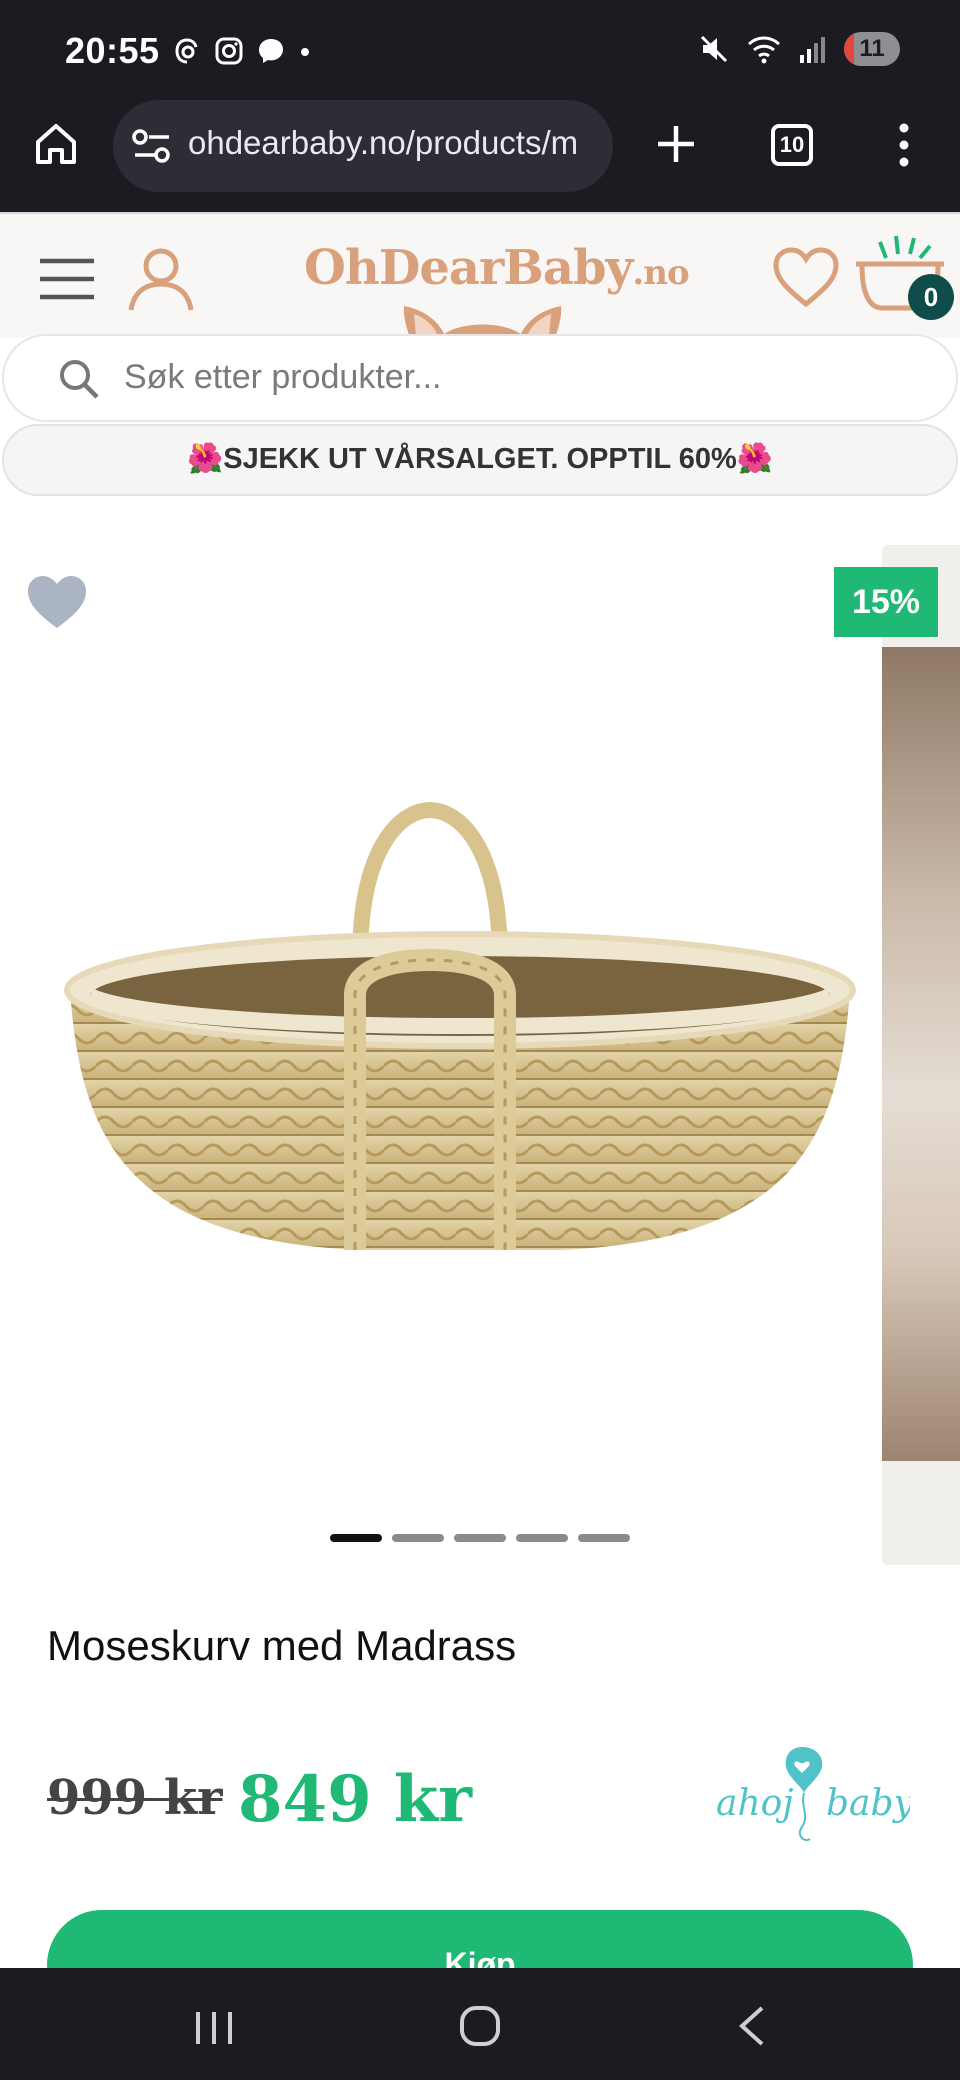 This screenshot has width=960, height=2080. Describe the element at coordinates (214, 2028) in the screenshot. I see `recent-apps-icon` at that location.